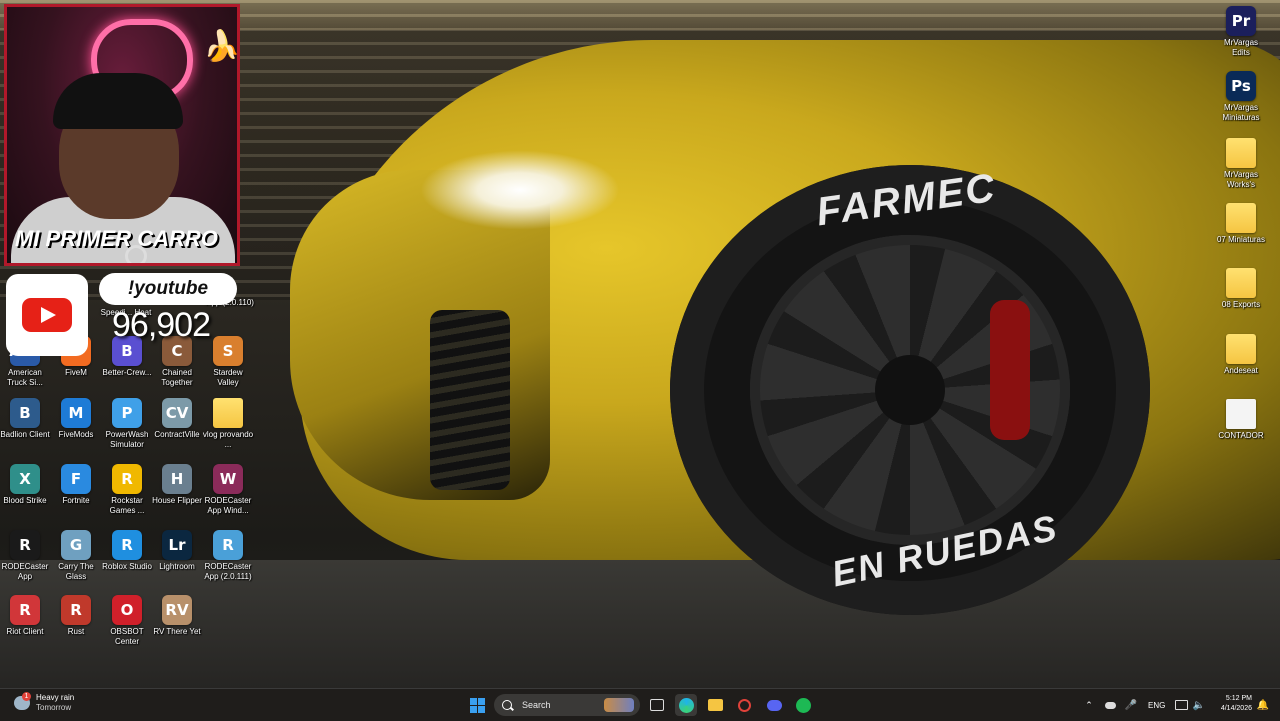 This screenshot has height=721, width=1280. I want to click on desktop-icon: F Fortnite, so click(76, 485).